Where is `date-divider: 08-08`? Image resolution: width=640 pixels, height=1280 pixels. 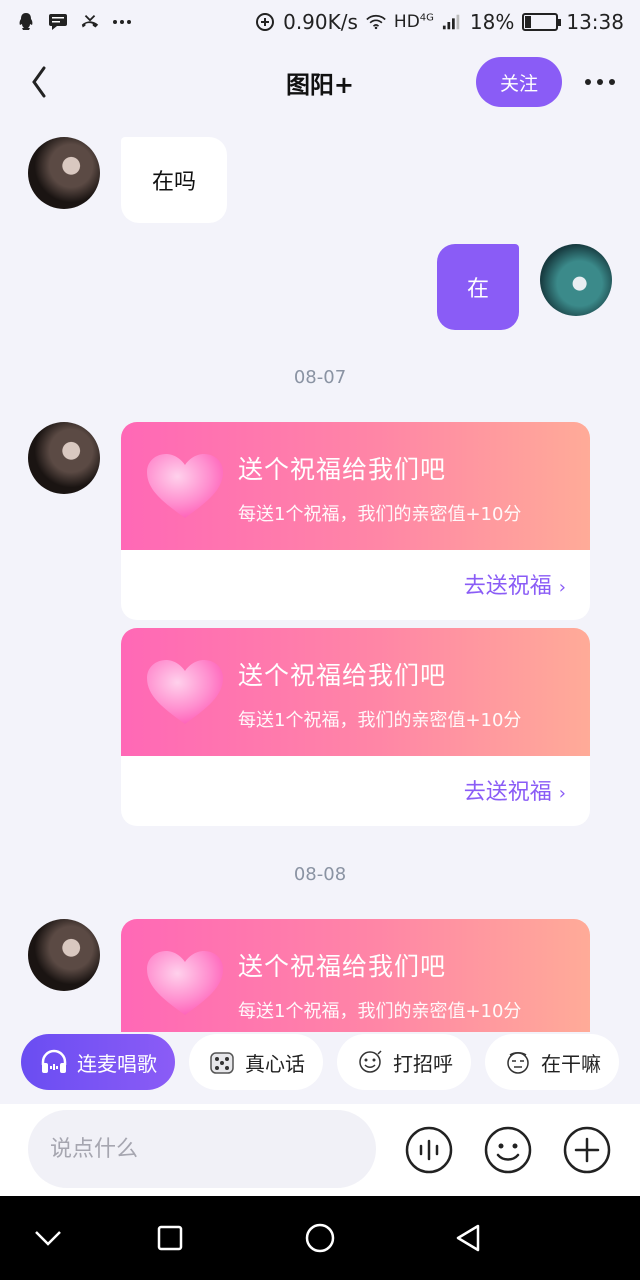
date-divider: 08-08 is located at coordinates (320, 874).